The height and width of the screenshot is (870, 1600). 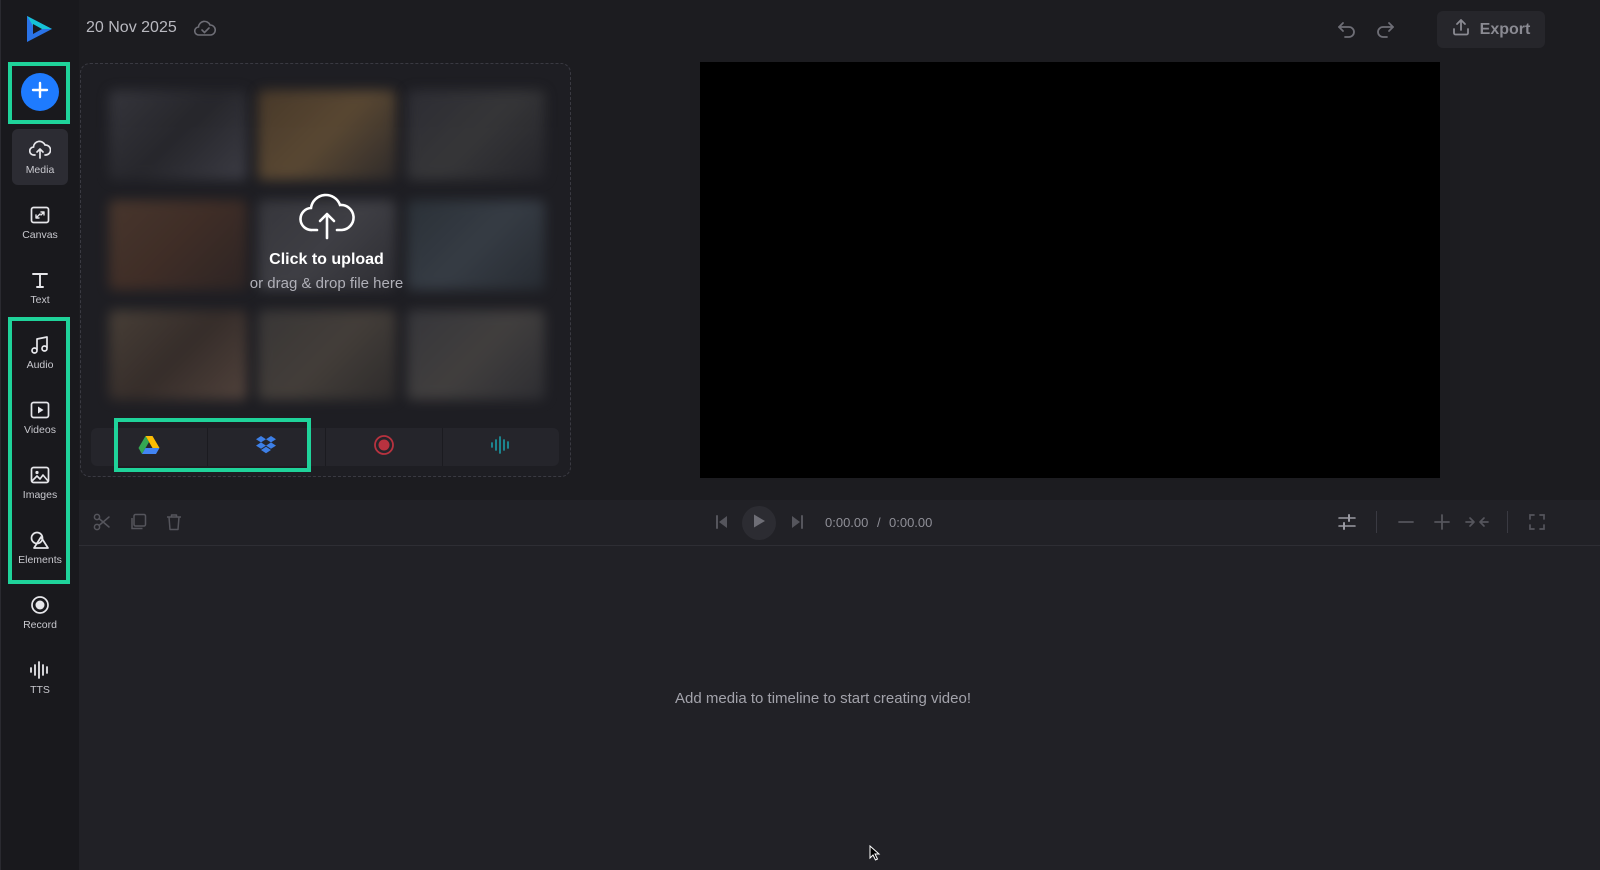 I want to click on record-dot-icon, so click(x=384, y=447).